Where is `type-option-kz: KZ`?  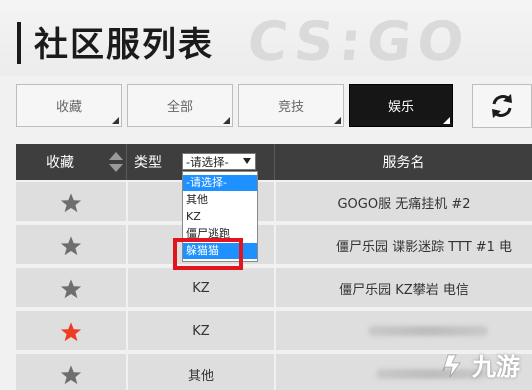
type-option-kz: KZ is located at coordinates (220, 217).